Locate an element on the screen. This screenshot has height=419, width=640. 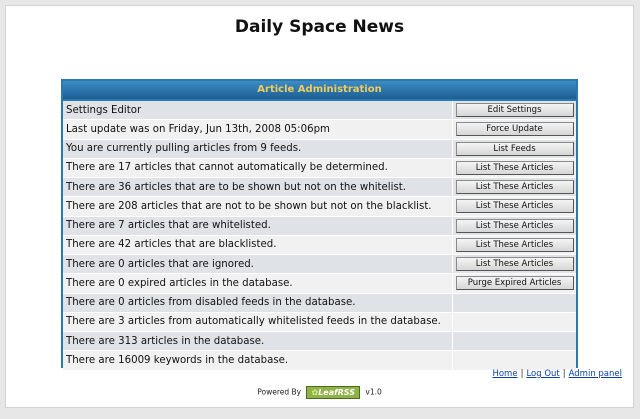
row-text: There are 0 articles that are ignored. is located at coordinates (160, 264).